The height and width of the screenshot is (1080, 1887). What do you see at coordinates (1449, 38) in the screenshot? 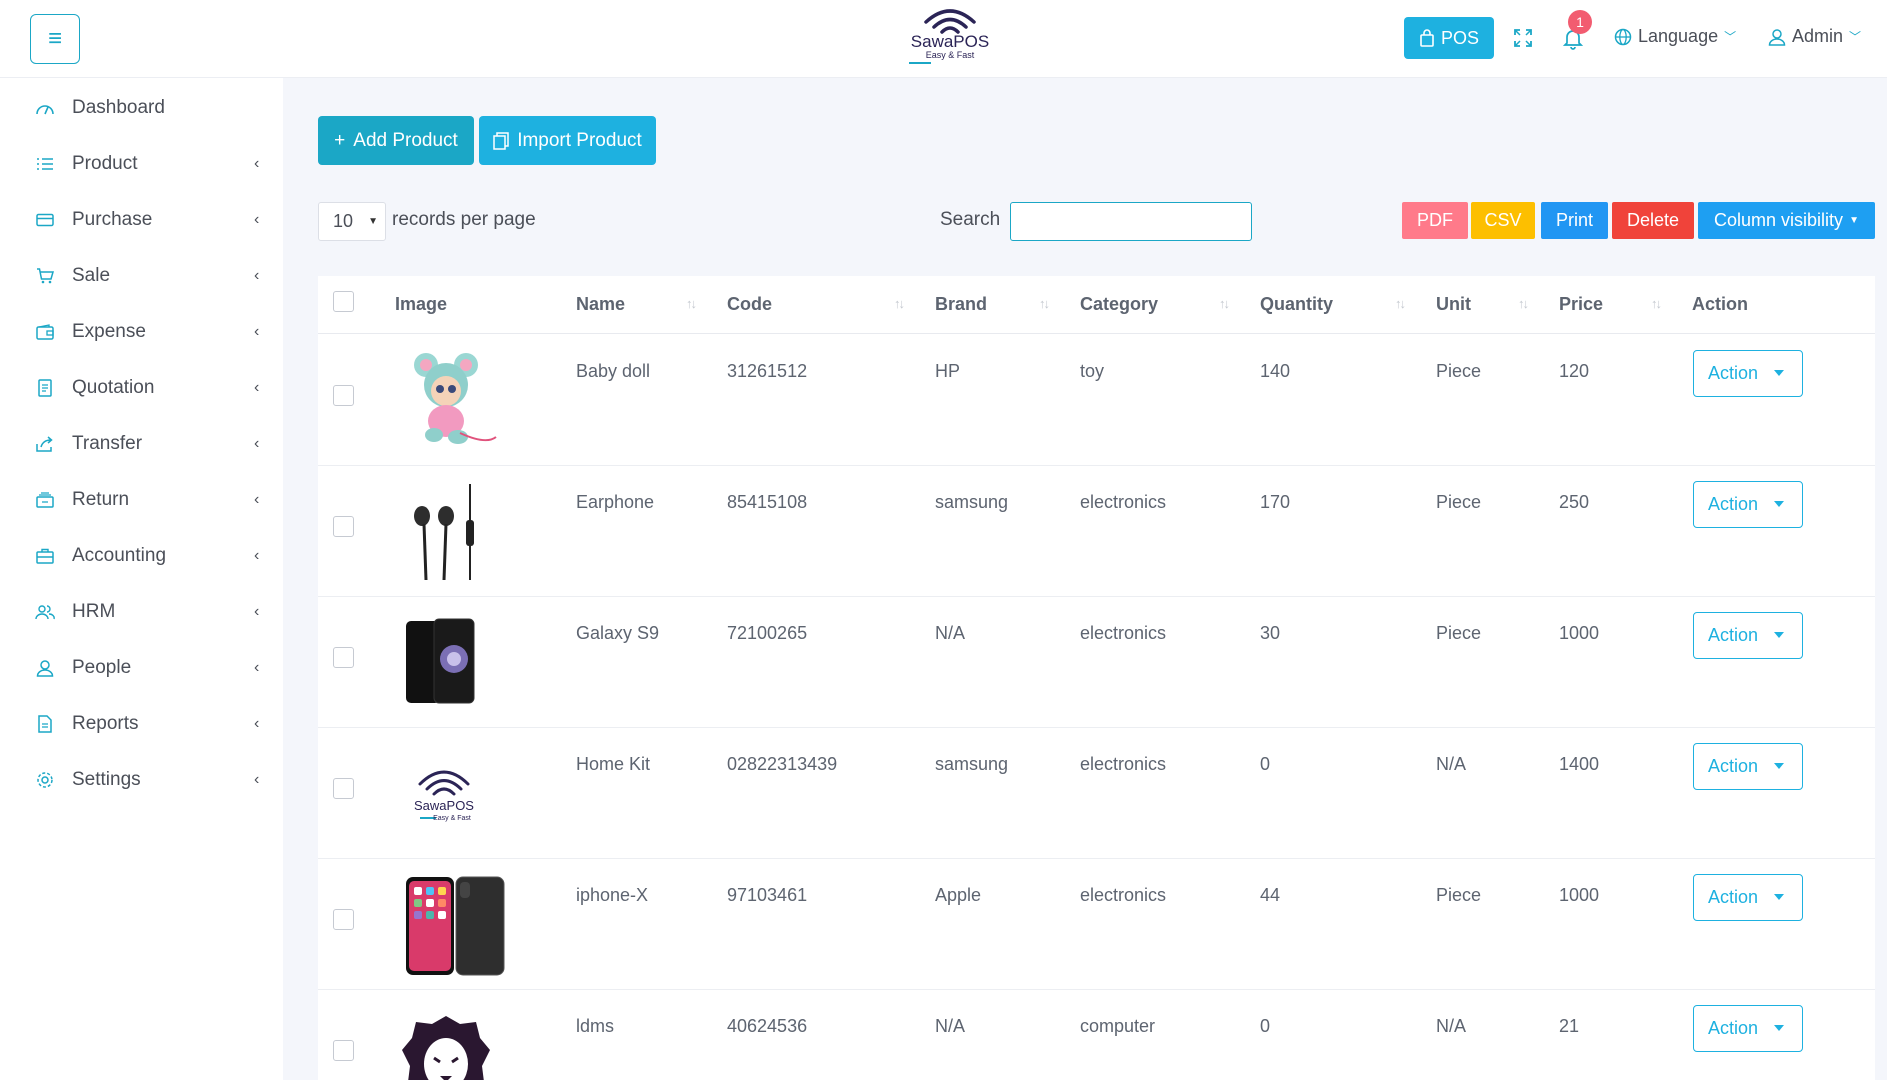
I see `pos-button: POS` at bounding box center [1449, 38].